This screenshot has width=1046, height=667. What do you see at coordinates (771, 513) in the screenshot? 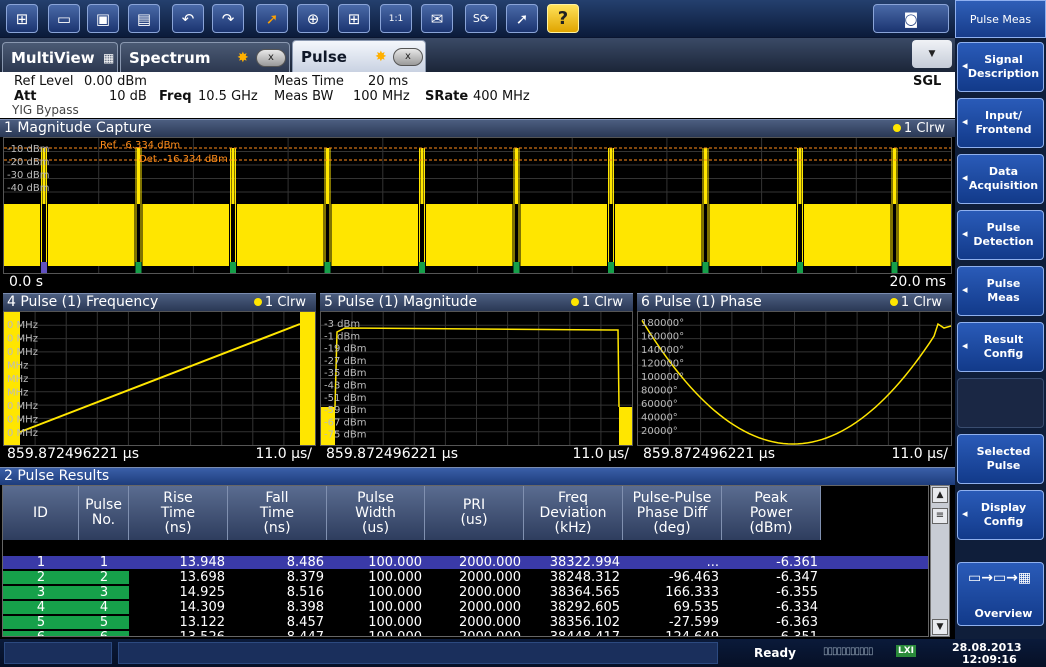
I see `column-header: Peak Power (dBm)` at bounding box center [771, 513].